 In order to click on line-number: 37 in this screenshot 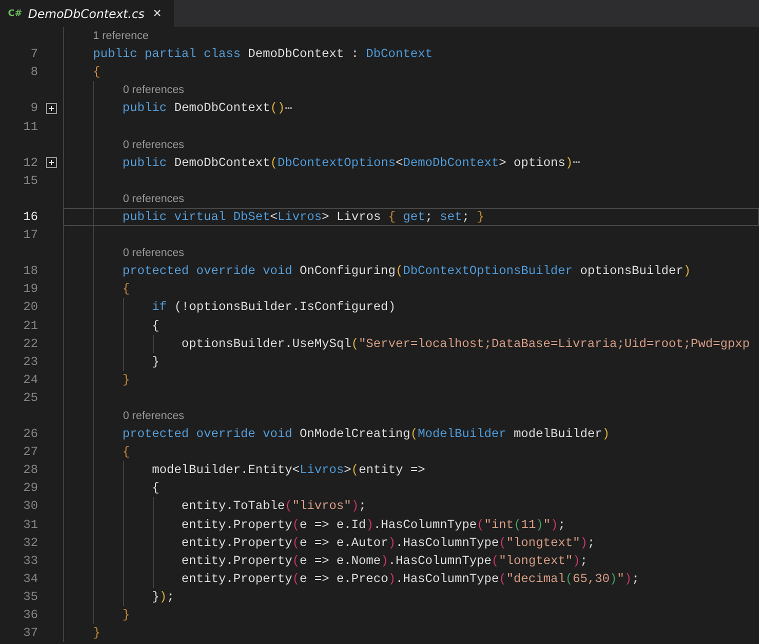, I will do `click(30, 633)`.